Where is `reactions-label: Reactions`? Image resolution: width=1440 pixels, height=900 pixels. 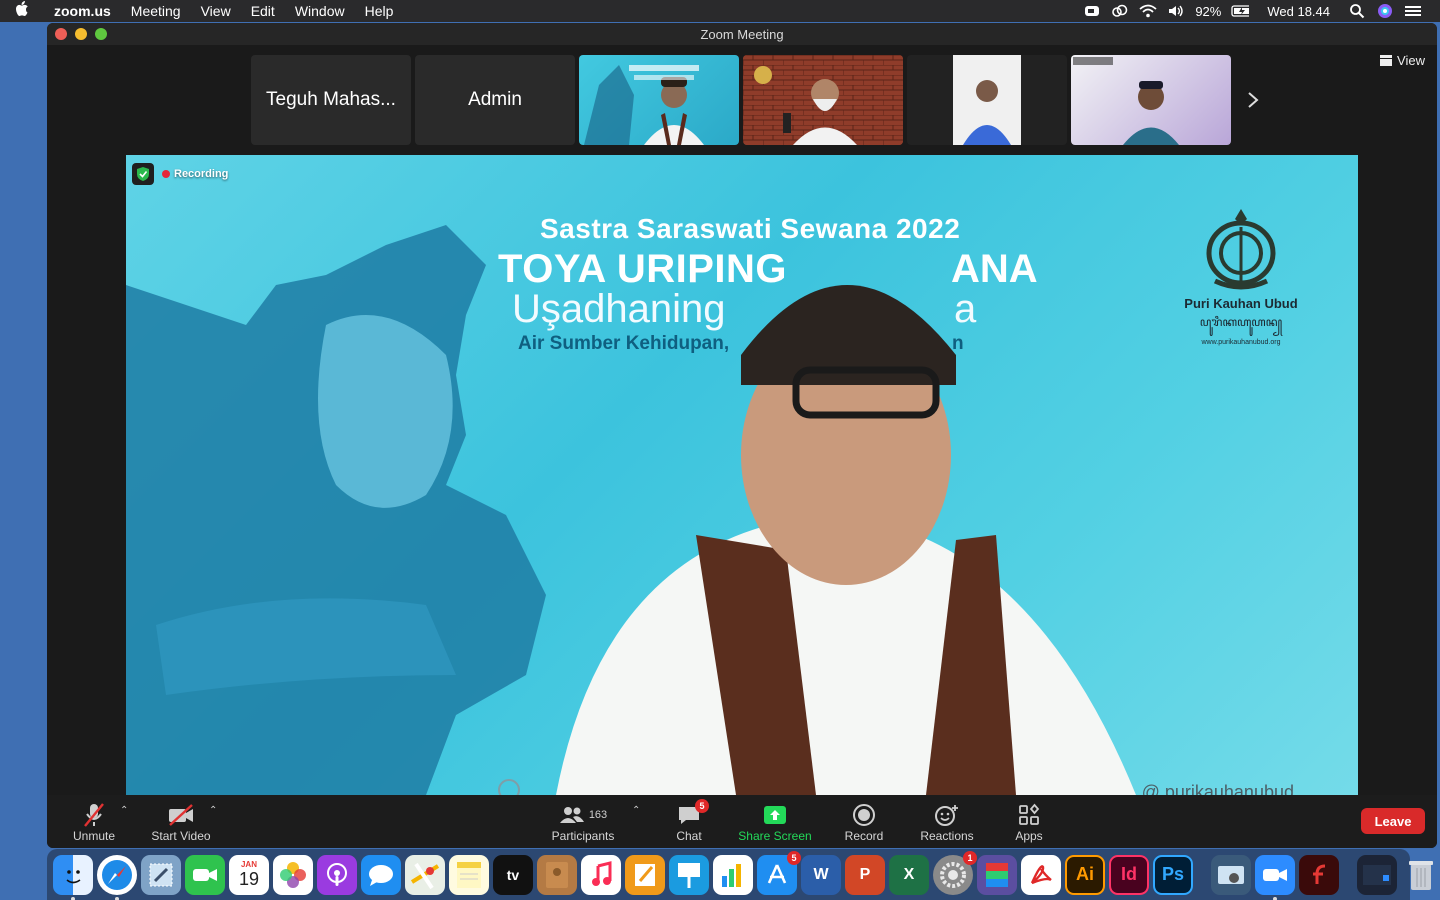 reactions-label: Reactions is located at coordinates (947, 836).